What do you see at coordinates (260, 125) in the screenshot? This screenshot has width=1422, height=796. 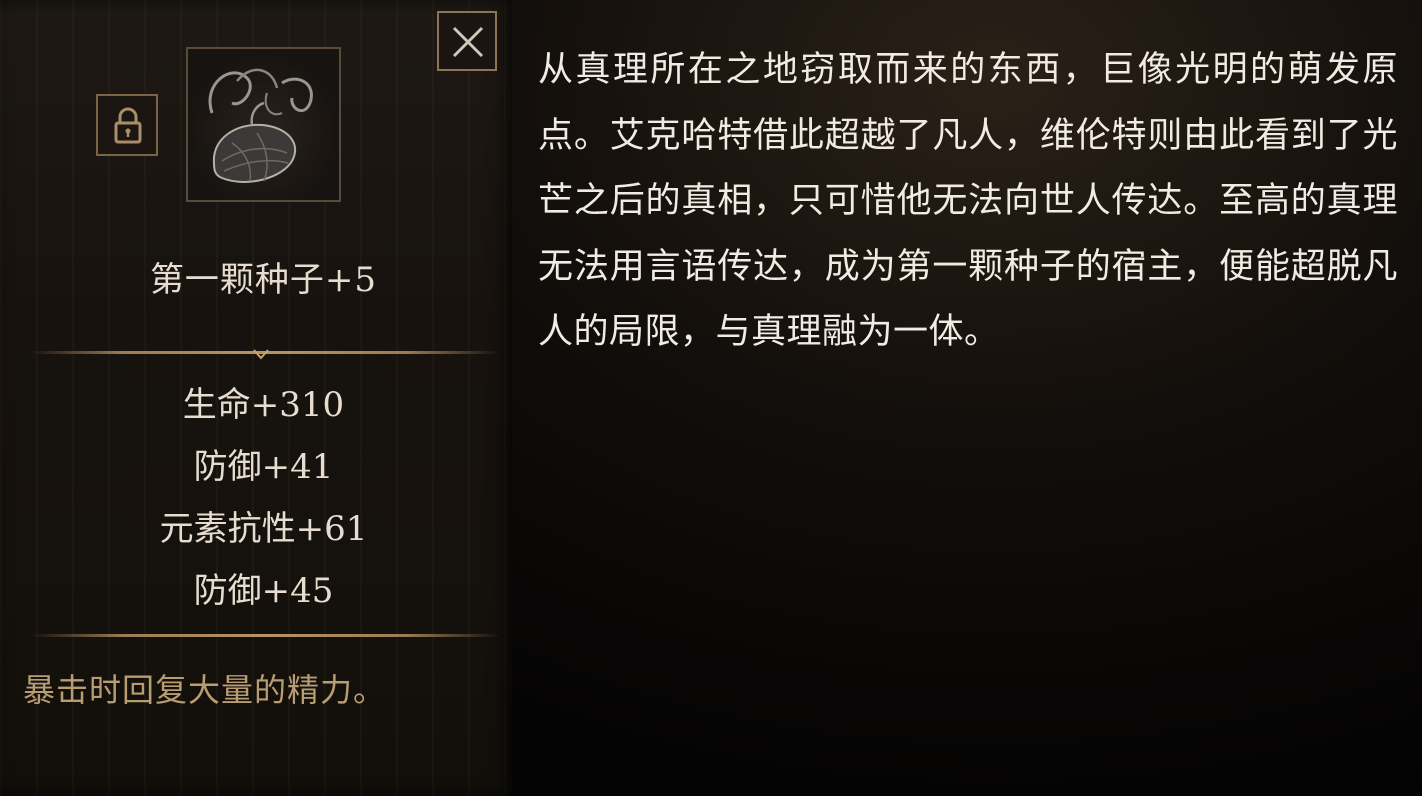 I see `seed-creature-icon` at bounding box center [260, 125].